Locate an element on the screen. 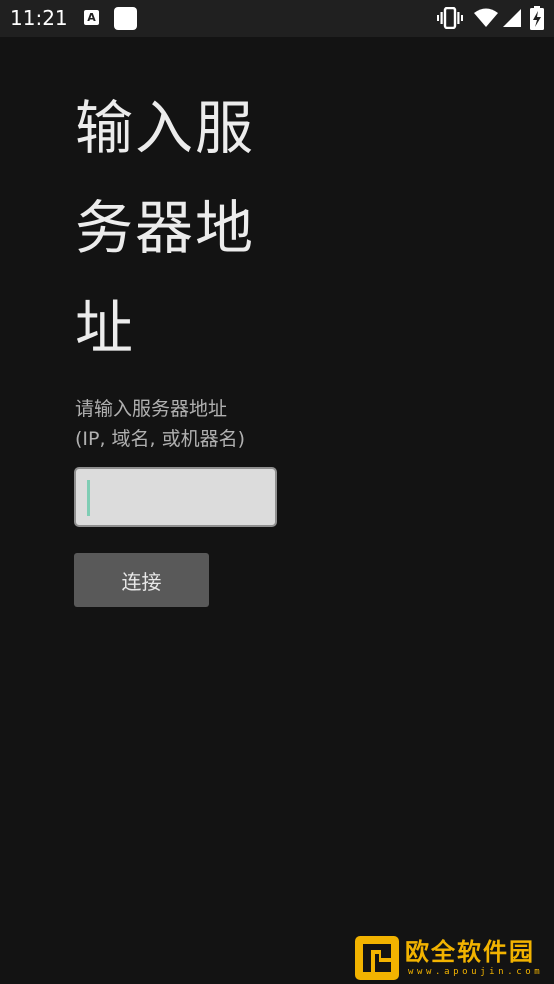  watermark-url: www.apoujin.com is located at coordinates (476, 972).